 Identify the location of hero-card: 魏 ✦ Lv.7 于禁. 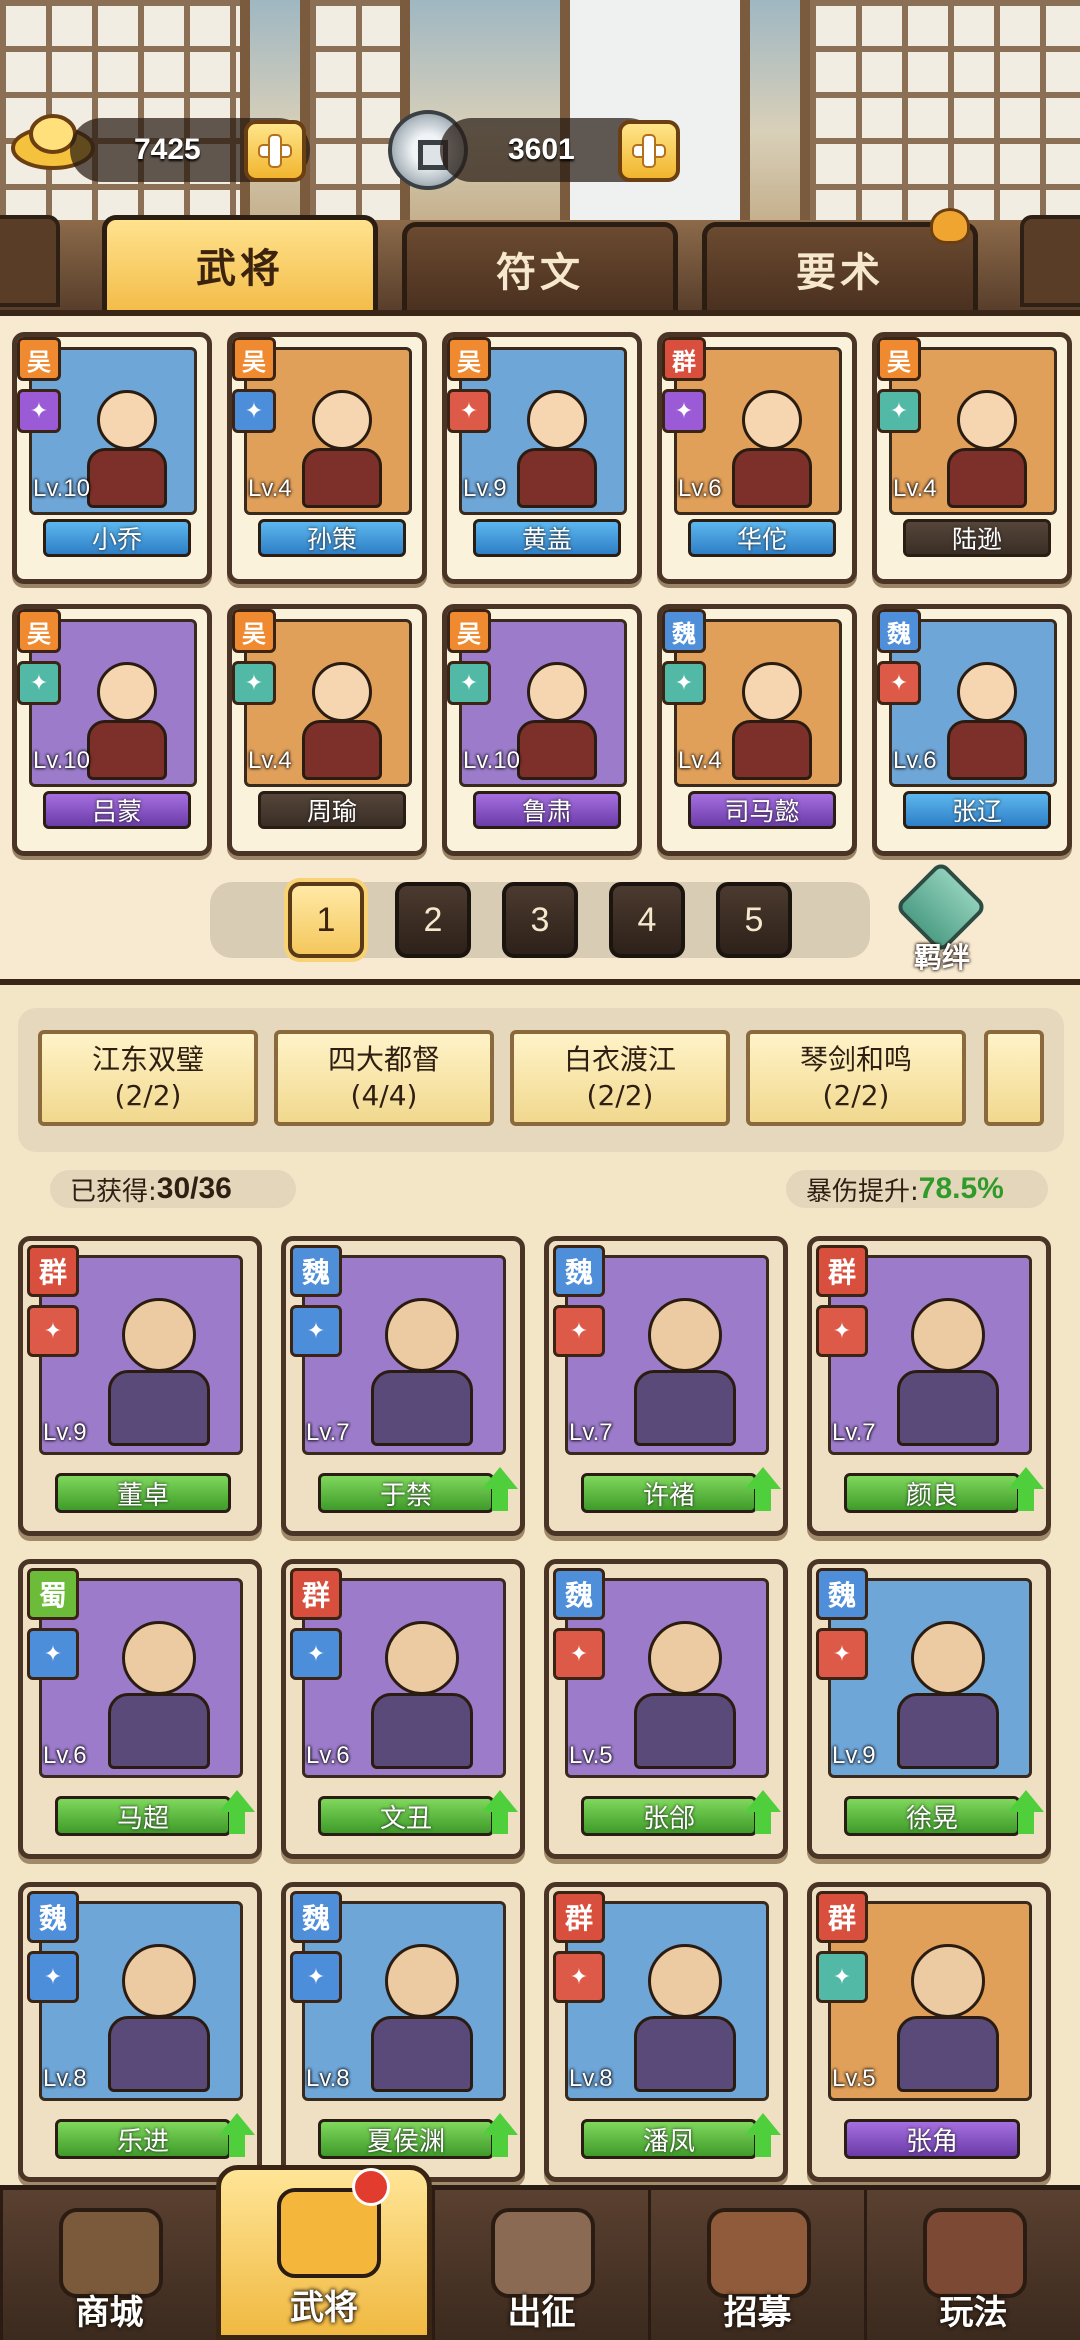
(403, 1386).